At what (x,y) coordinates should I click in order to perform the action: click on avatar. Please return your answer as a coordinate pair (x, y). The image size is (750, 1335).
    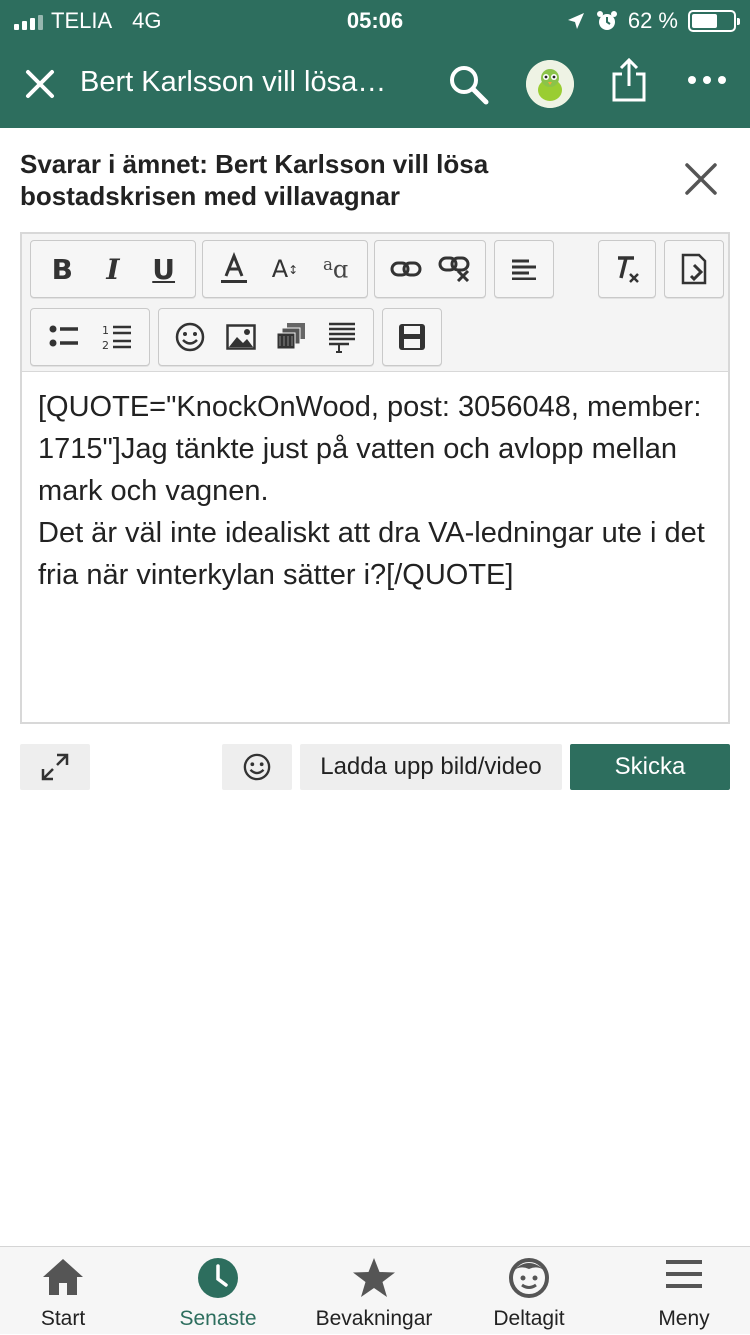
    Looking at the image, I should click on (550, 84).